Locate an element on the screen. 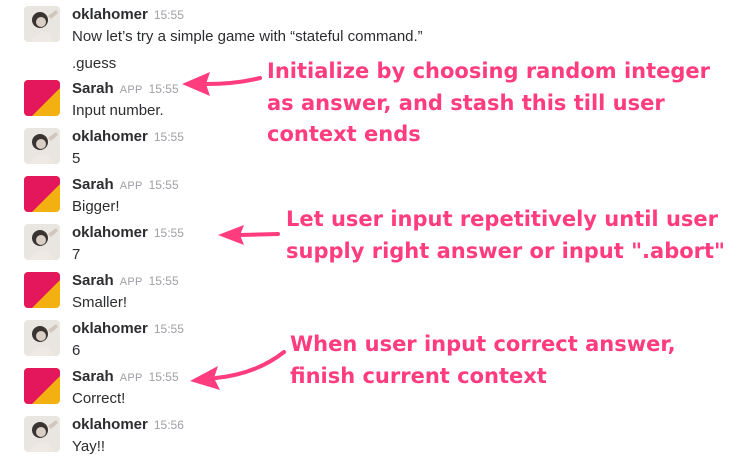  timestamp: 15:56 is located at coordinates (169, 425).